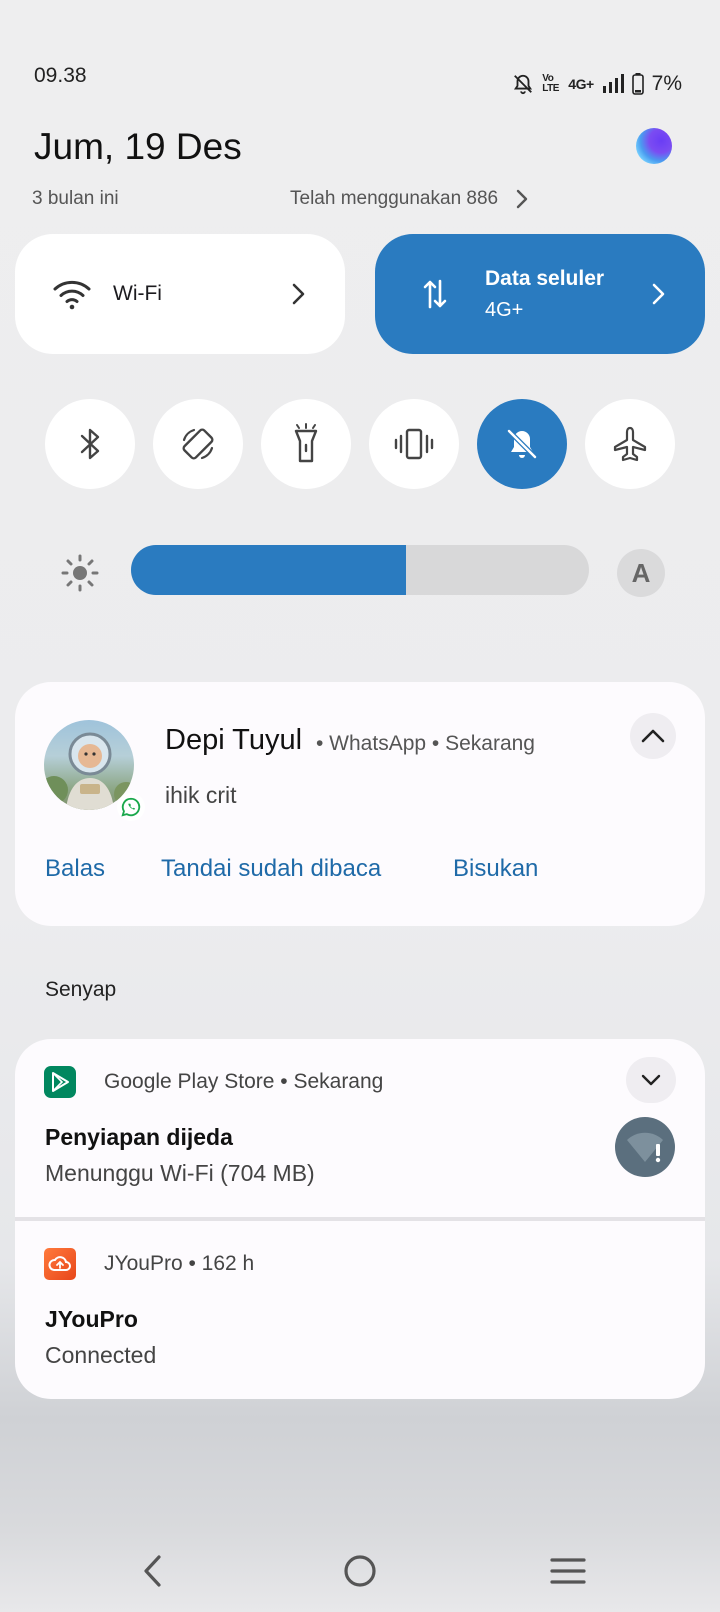 Image resolution: width=720 pixels, height=1612 pixels. I want to click on mute-toggle, so click(522, 444).